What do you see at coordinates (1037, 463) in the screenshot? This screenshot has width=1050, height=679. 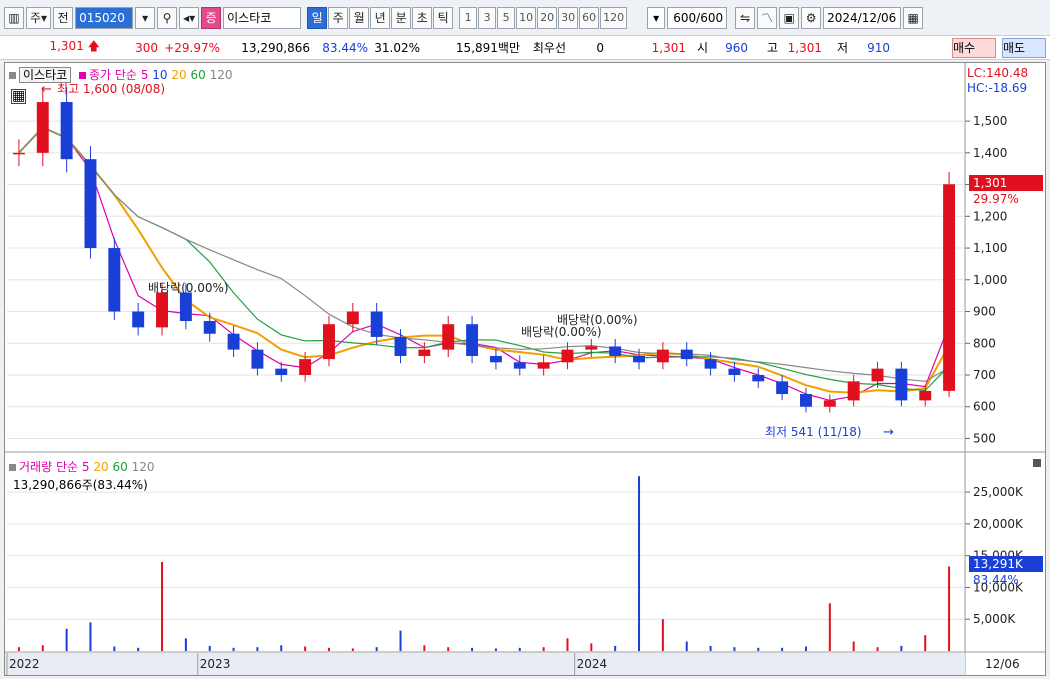 I see `panel-collapse-icon` at bounding box center [1037, 463].